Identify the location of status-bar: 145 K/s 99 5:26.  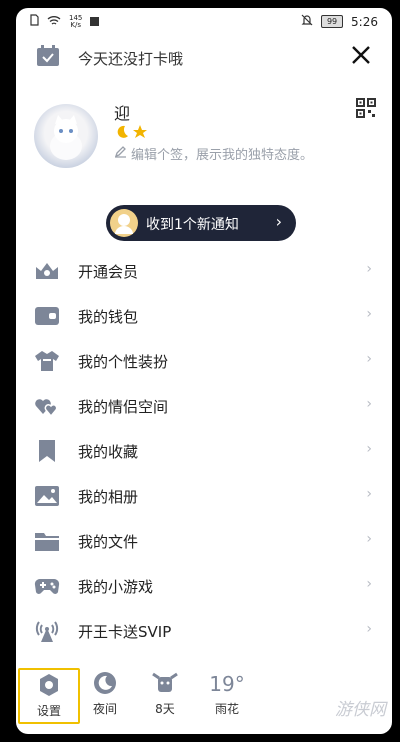
(204, 22).